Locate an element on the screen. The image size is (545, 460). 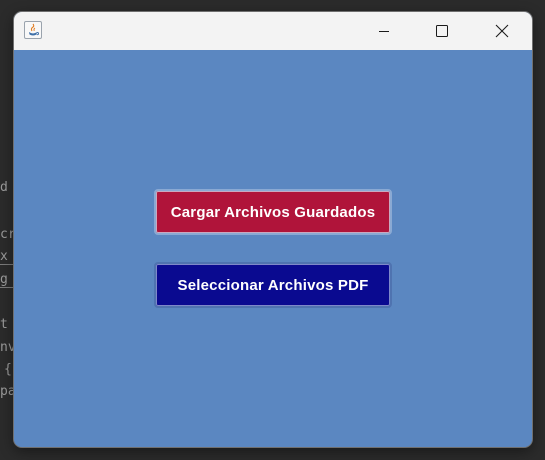
background-code-fragment: x is located at coordinates (4, 256).